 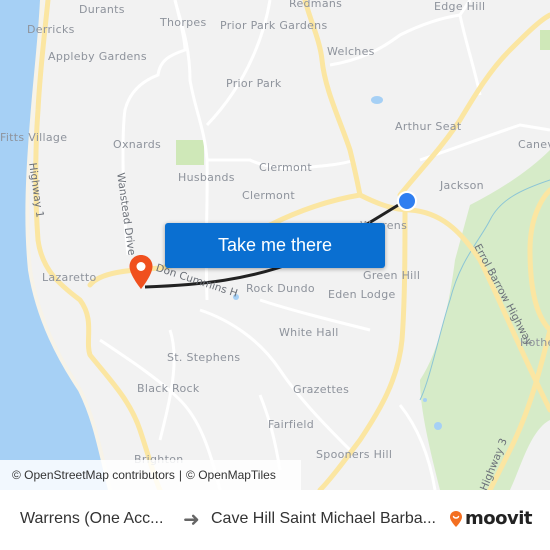 What do you see at coordinates (280, 288) in the screenshot?
I see `place-label: Rock Dundo` at bounding box center [280, 288].